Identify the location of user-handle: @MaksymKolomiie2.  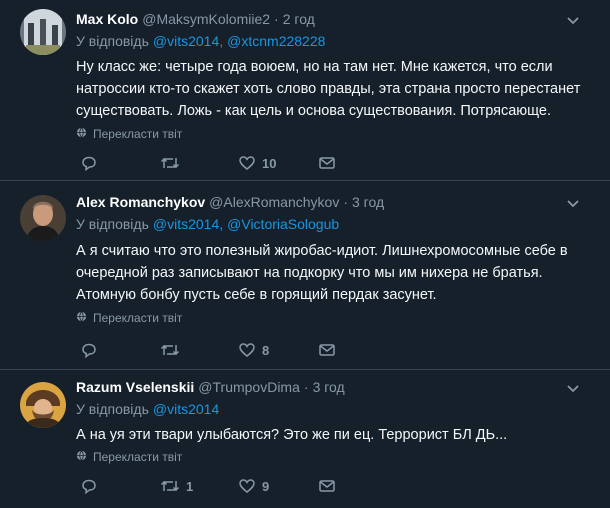
(206, 19).